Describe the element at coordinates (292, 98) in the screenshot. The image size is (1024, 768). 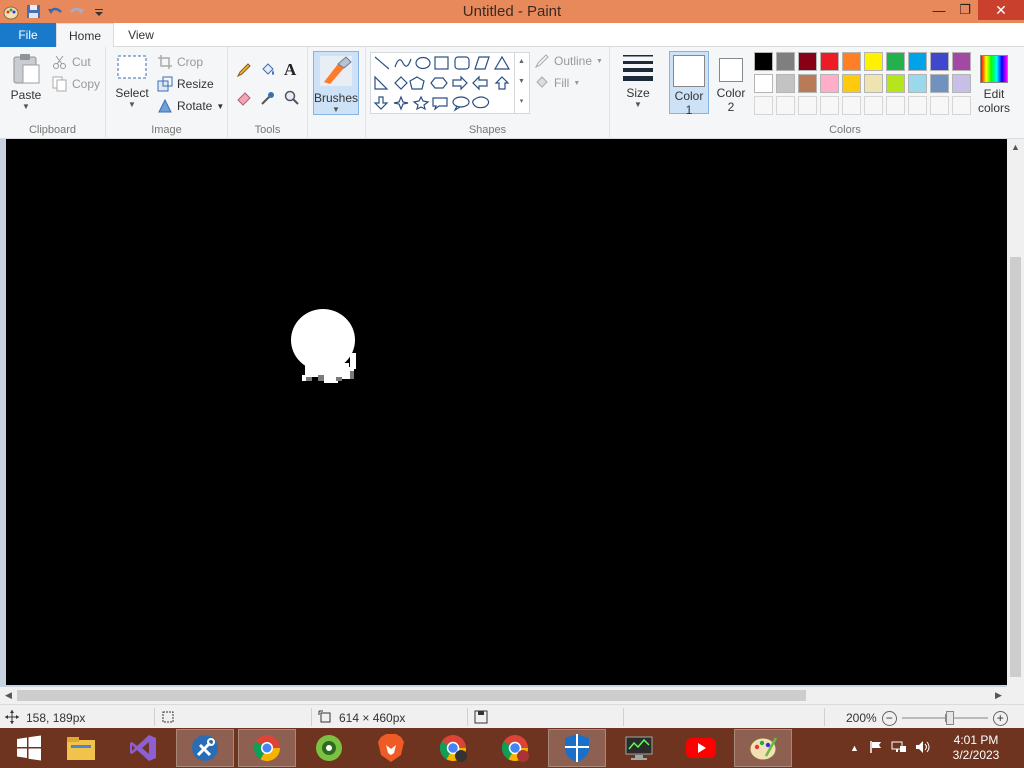
I see `magnifier-icon` at that location.